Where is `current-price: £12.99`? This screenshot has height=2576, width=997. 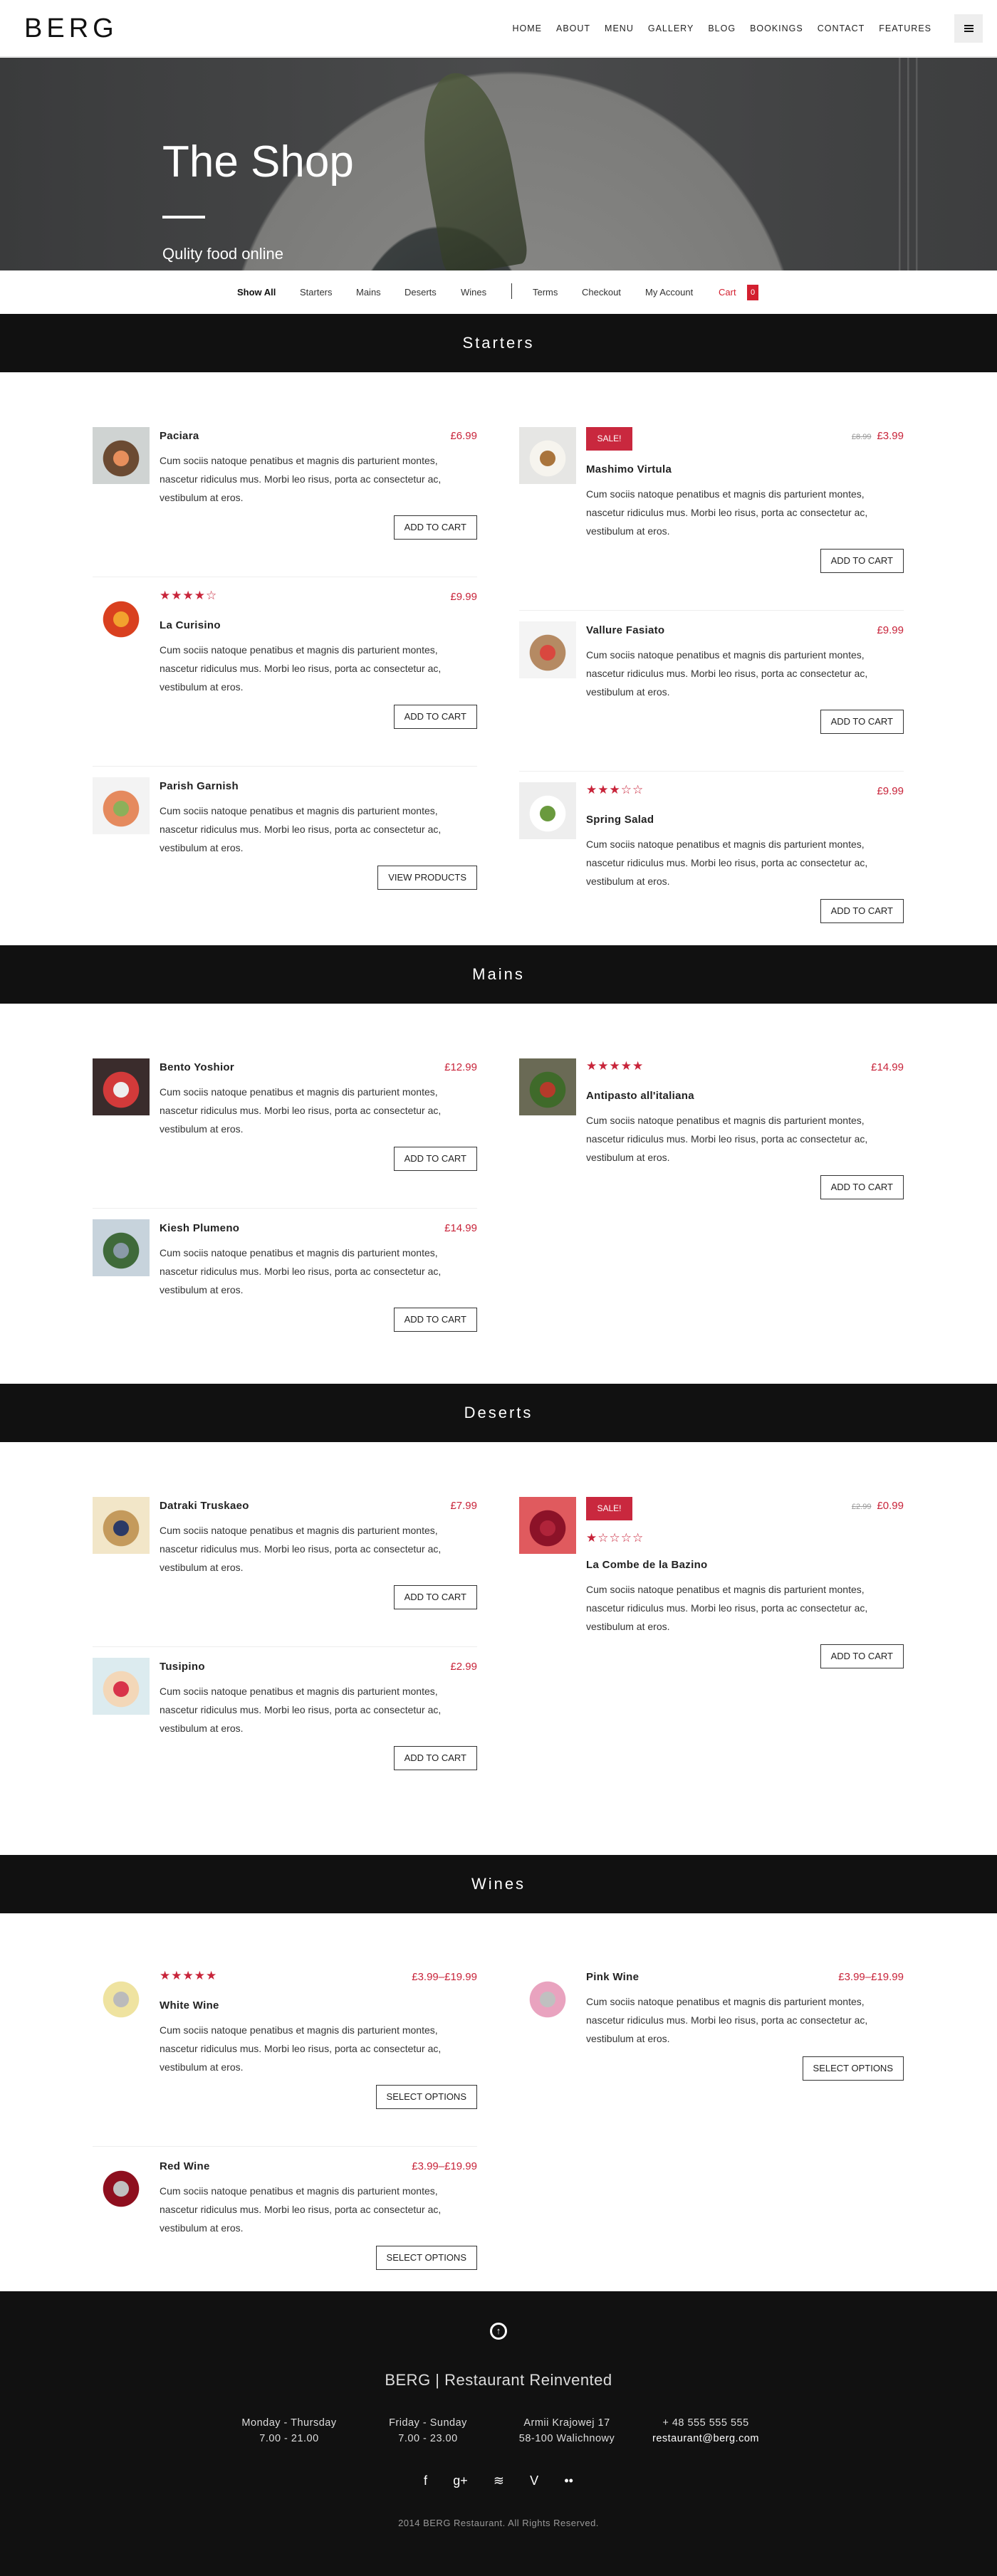 current-price: £12.99 is located at coordinates (461, 1067).